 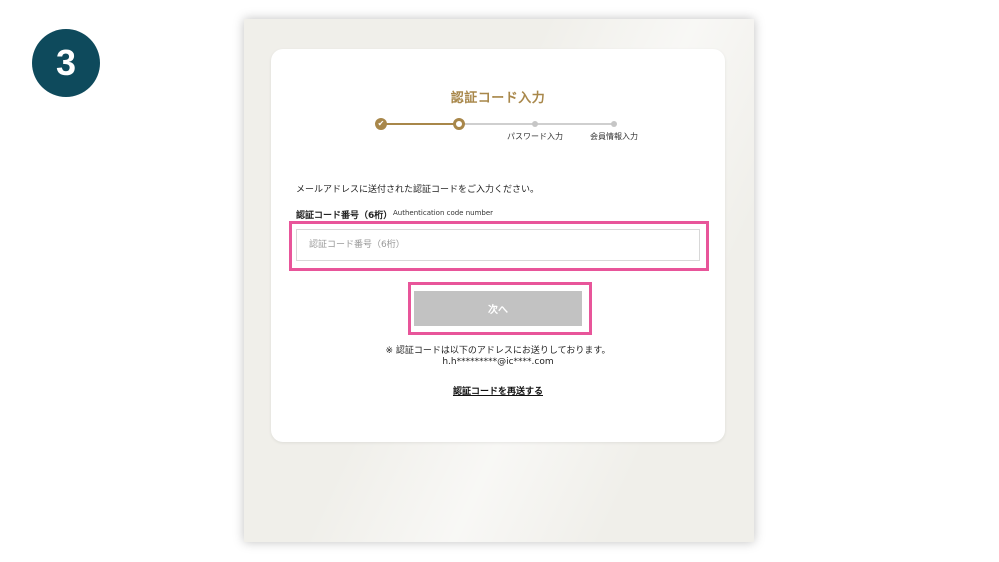 What do you see at coordinates (418, 190) in the screenshot?
I see `instruction-text: メールアドレスに送付された認証コードをご入力ください。` at bounding box center [418, 190].